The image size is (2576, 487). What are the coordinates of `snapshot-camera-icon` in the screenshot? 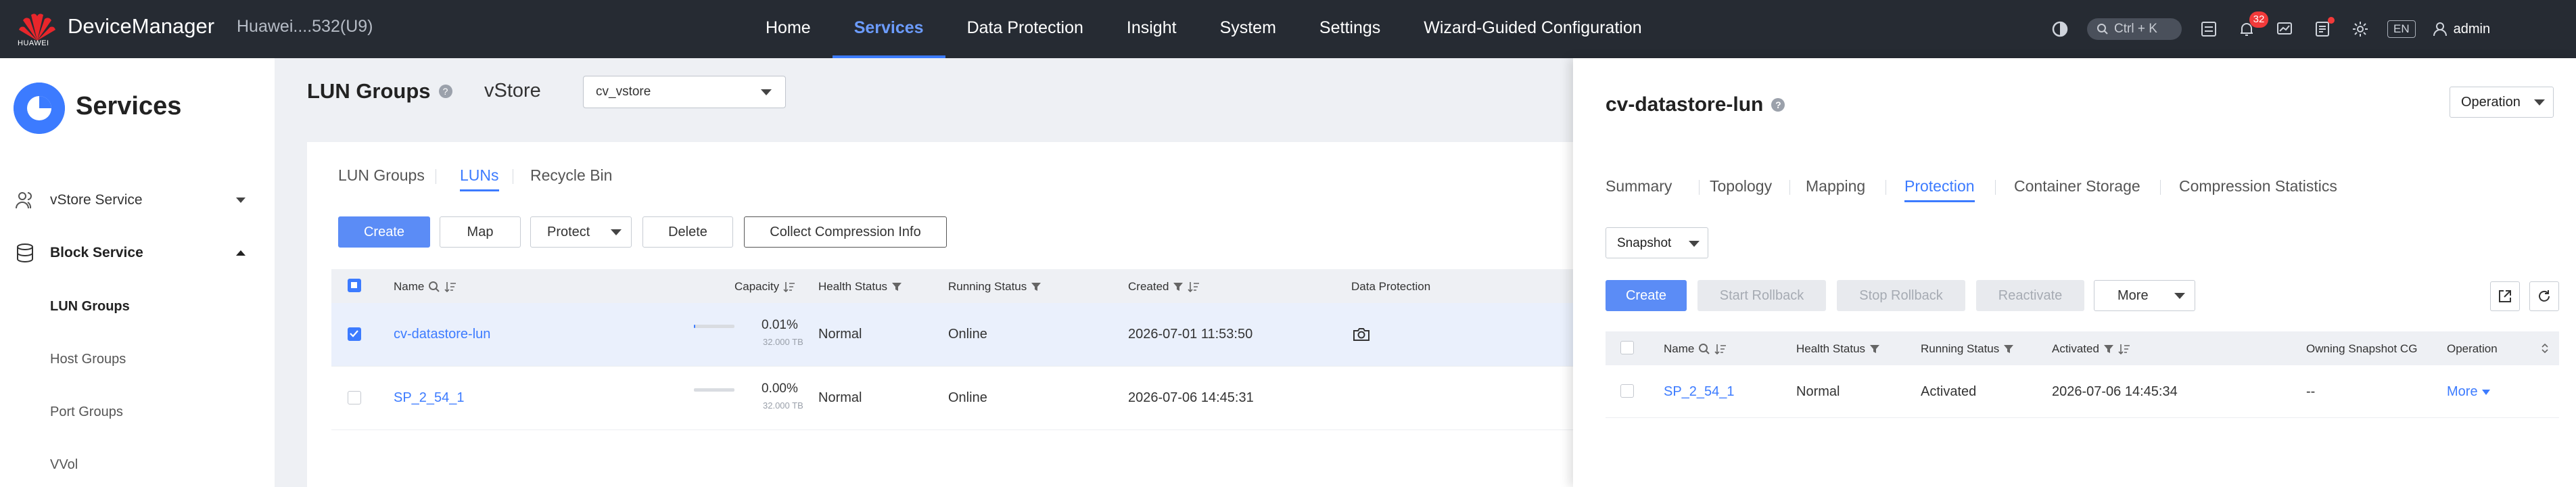 It's located at (1361, 334).